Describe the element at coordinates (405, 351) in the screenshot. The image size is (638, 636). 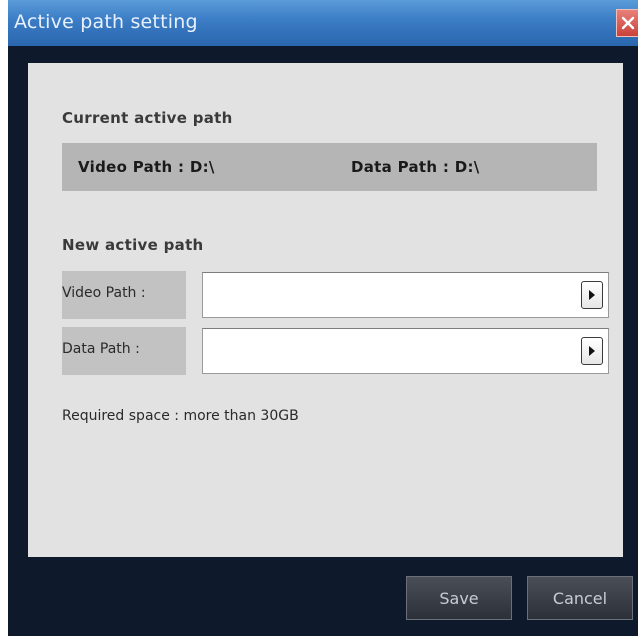
I see `data-path-input` at that location.